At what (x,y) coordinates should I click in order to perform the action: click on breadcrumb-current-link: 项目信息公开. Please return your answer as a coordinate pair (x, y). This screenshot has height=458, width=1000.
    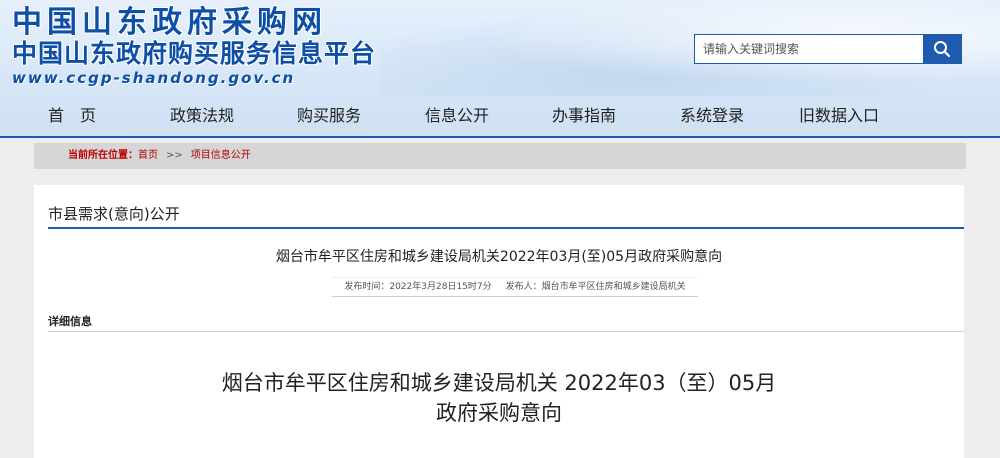
    Looking at the image, I should click on (221, 155).